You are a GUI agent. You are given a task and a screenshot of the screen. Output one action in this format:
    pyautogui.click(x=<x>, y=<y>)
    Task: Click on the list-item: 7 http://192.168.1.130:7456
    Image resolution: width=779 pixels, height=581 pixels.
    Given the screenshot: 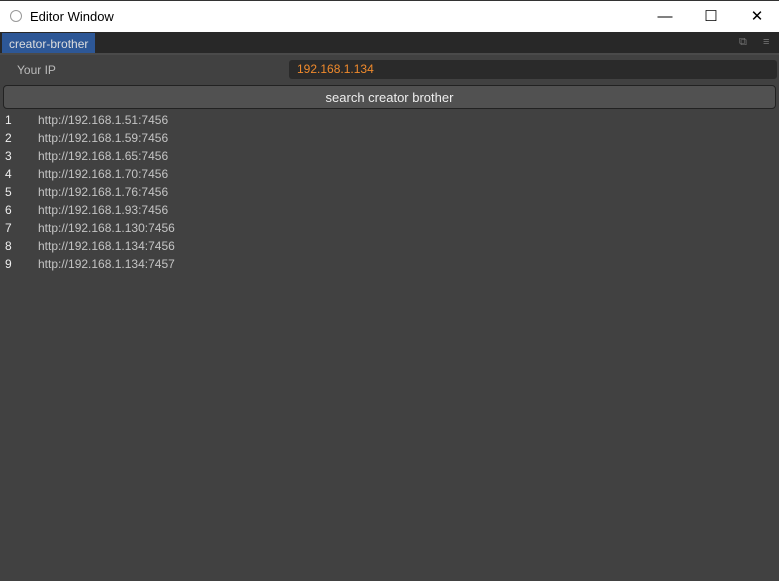 What is the action you would take?
    pyautogui.click(x=200, y=228)
    